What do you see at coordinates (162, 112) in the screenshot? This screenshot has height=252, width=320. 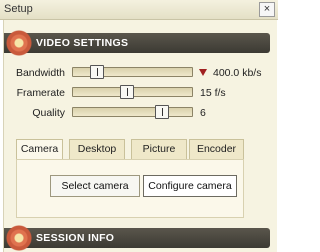 I see `quality-slider-thumb` at bounding box center [162, 112].